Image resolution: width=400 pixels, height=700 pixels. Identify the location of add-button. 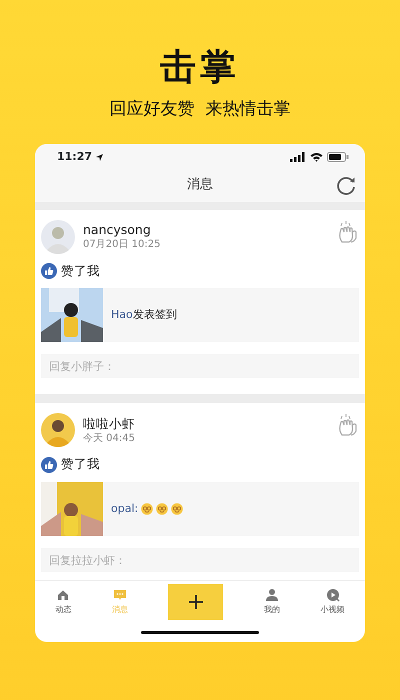
(196, 602).